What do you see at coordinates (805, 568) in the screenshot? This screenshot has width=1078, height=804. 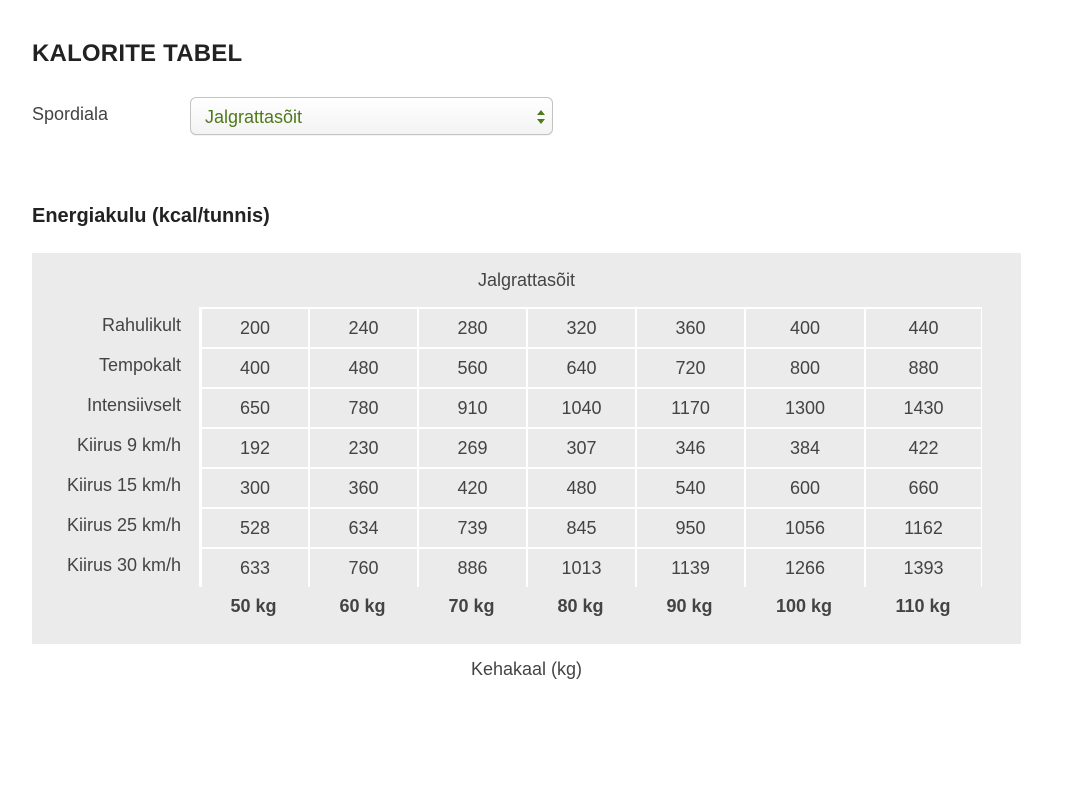 I see `table-cell: 1266` at bounding box center [805, 568].